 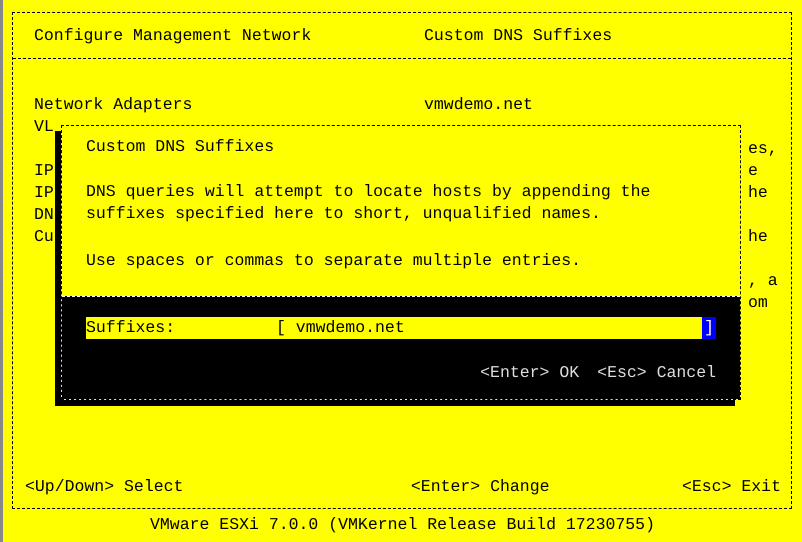 I want to click on menu-item-label: VL, so click(x=44, y=127).